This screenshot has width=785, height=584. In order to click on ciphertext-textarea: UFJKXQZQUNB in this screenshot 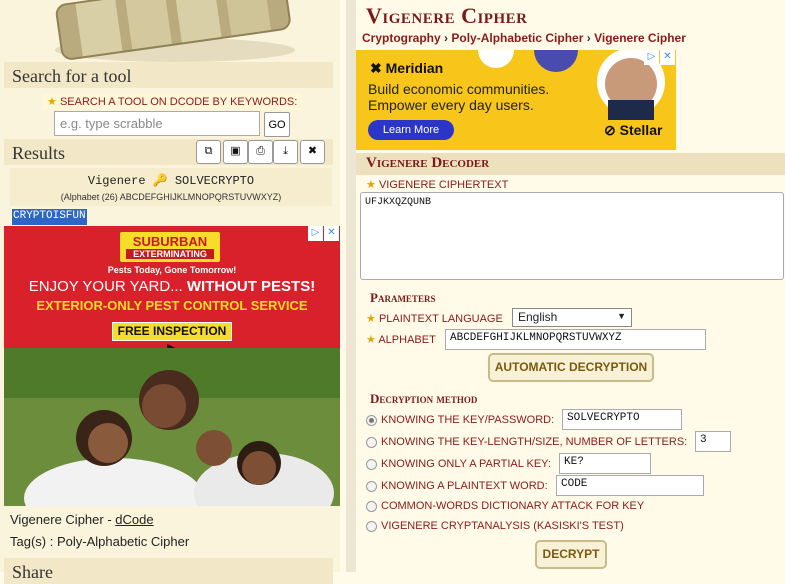, I will do `click(572, 236)`.